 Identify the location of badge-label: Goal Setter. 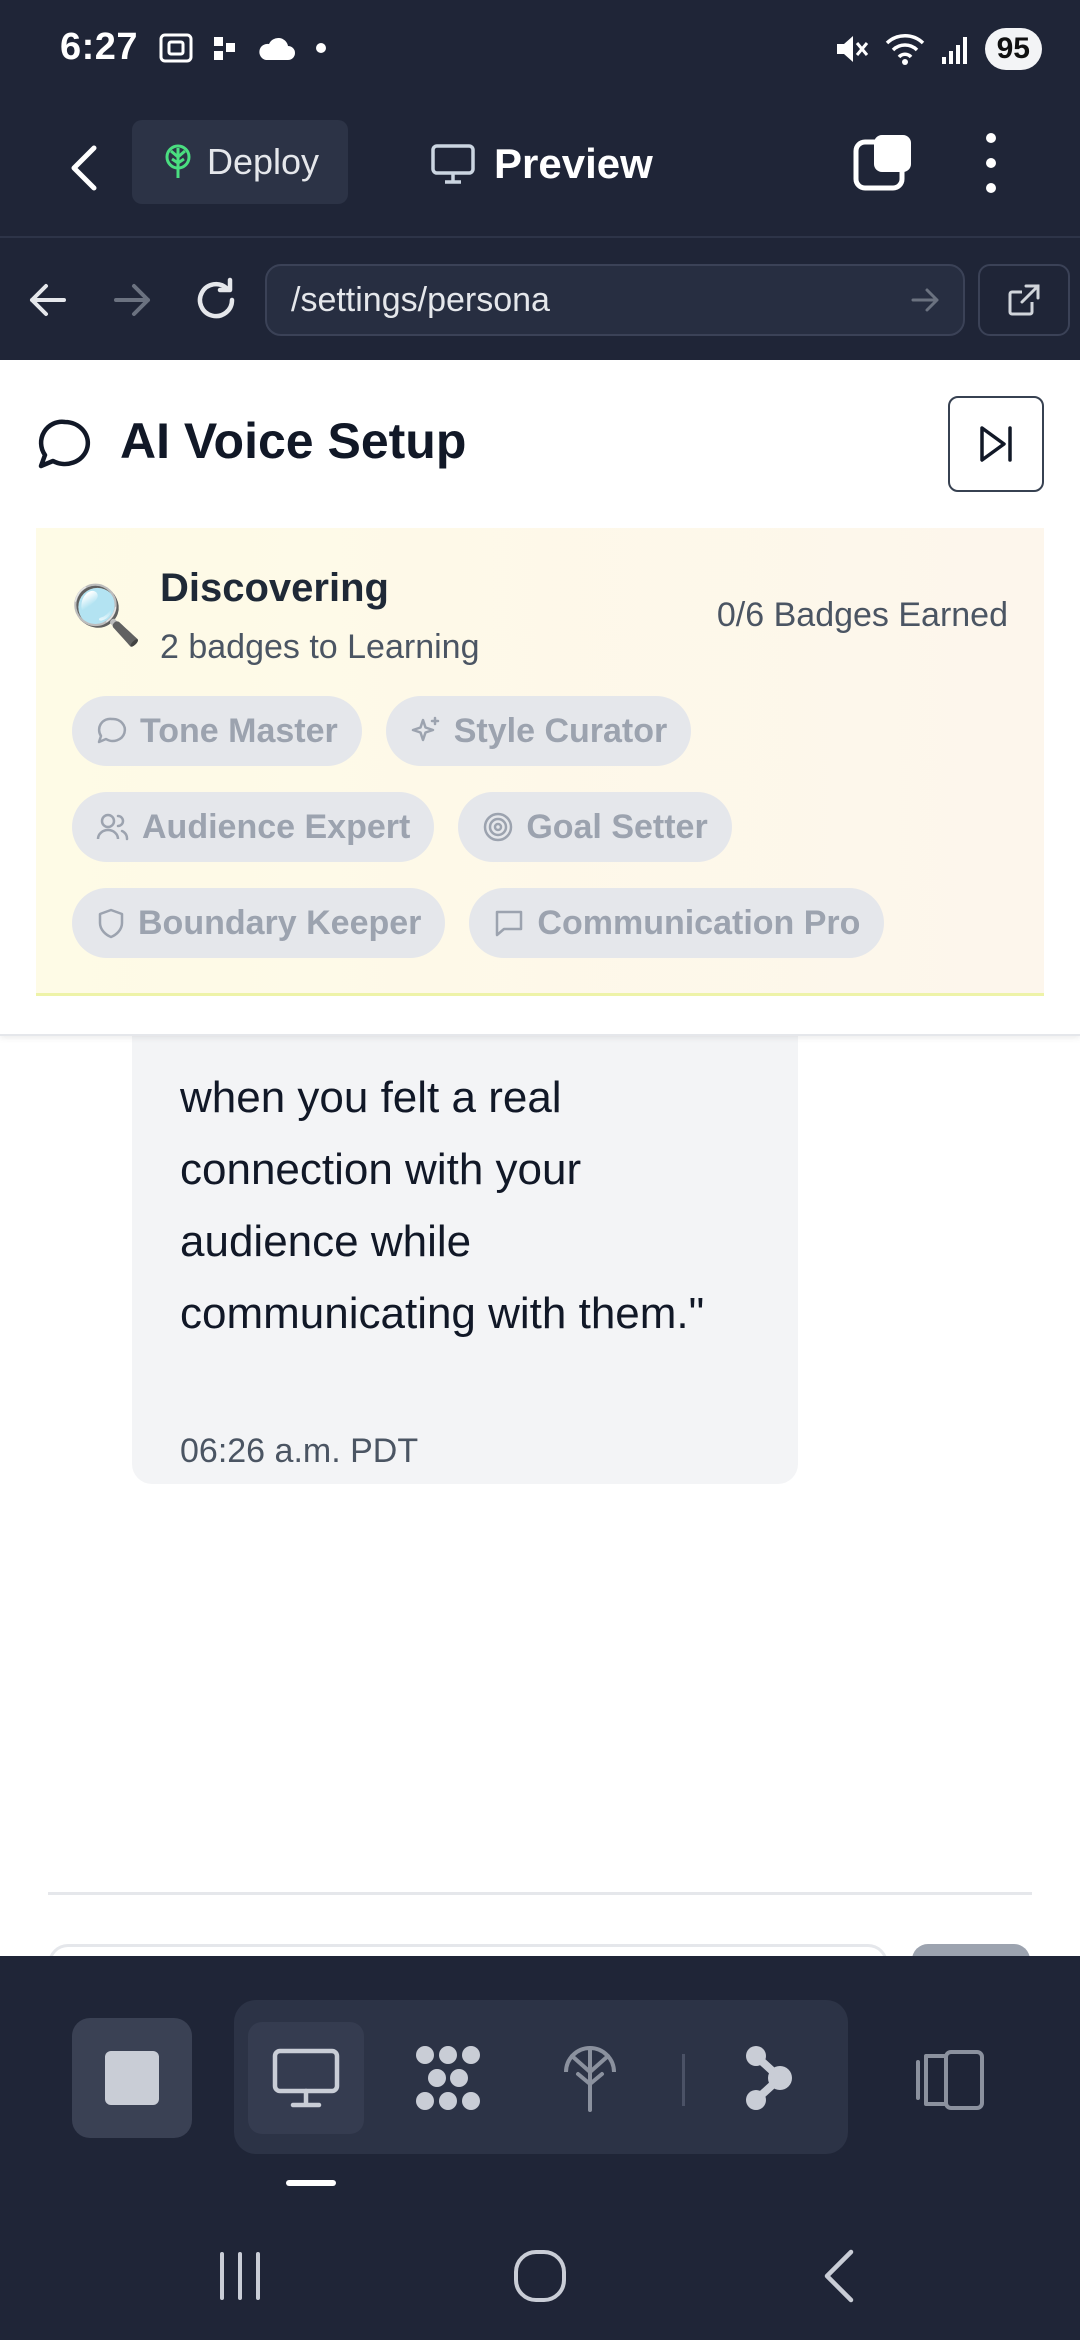
(617, 826).